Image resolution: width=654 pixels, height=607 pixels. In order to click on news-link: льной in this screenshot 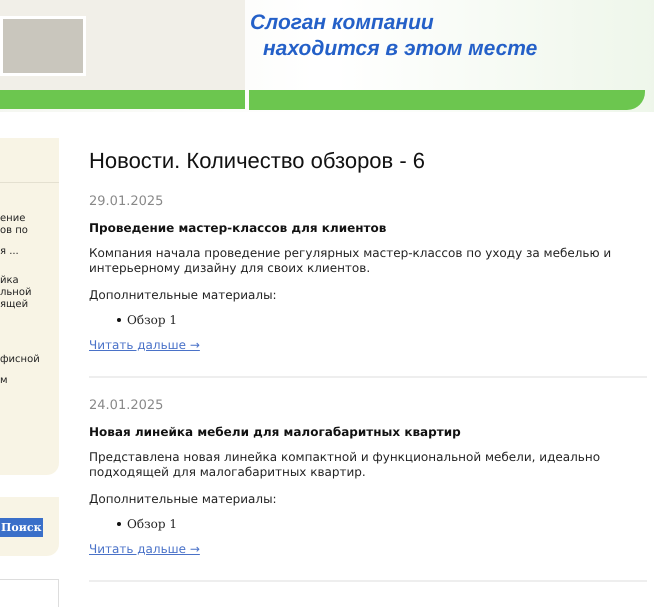, I will do `click(29, 293)`.